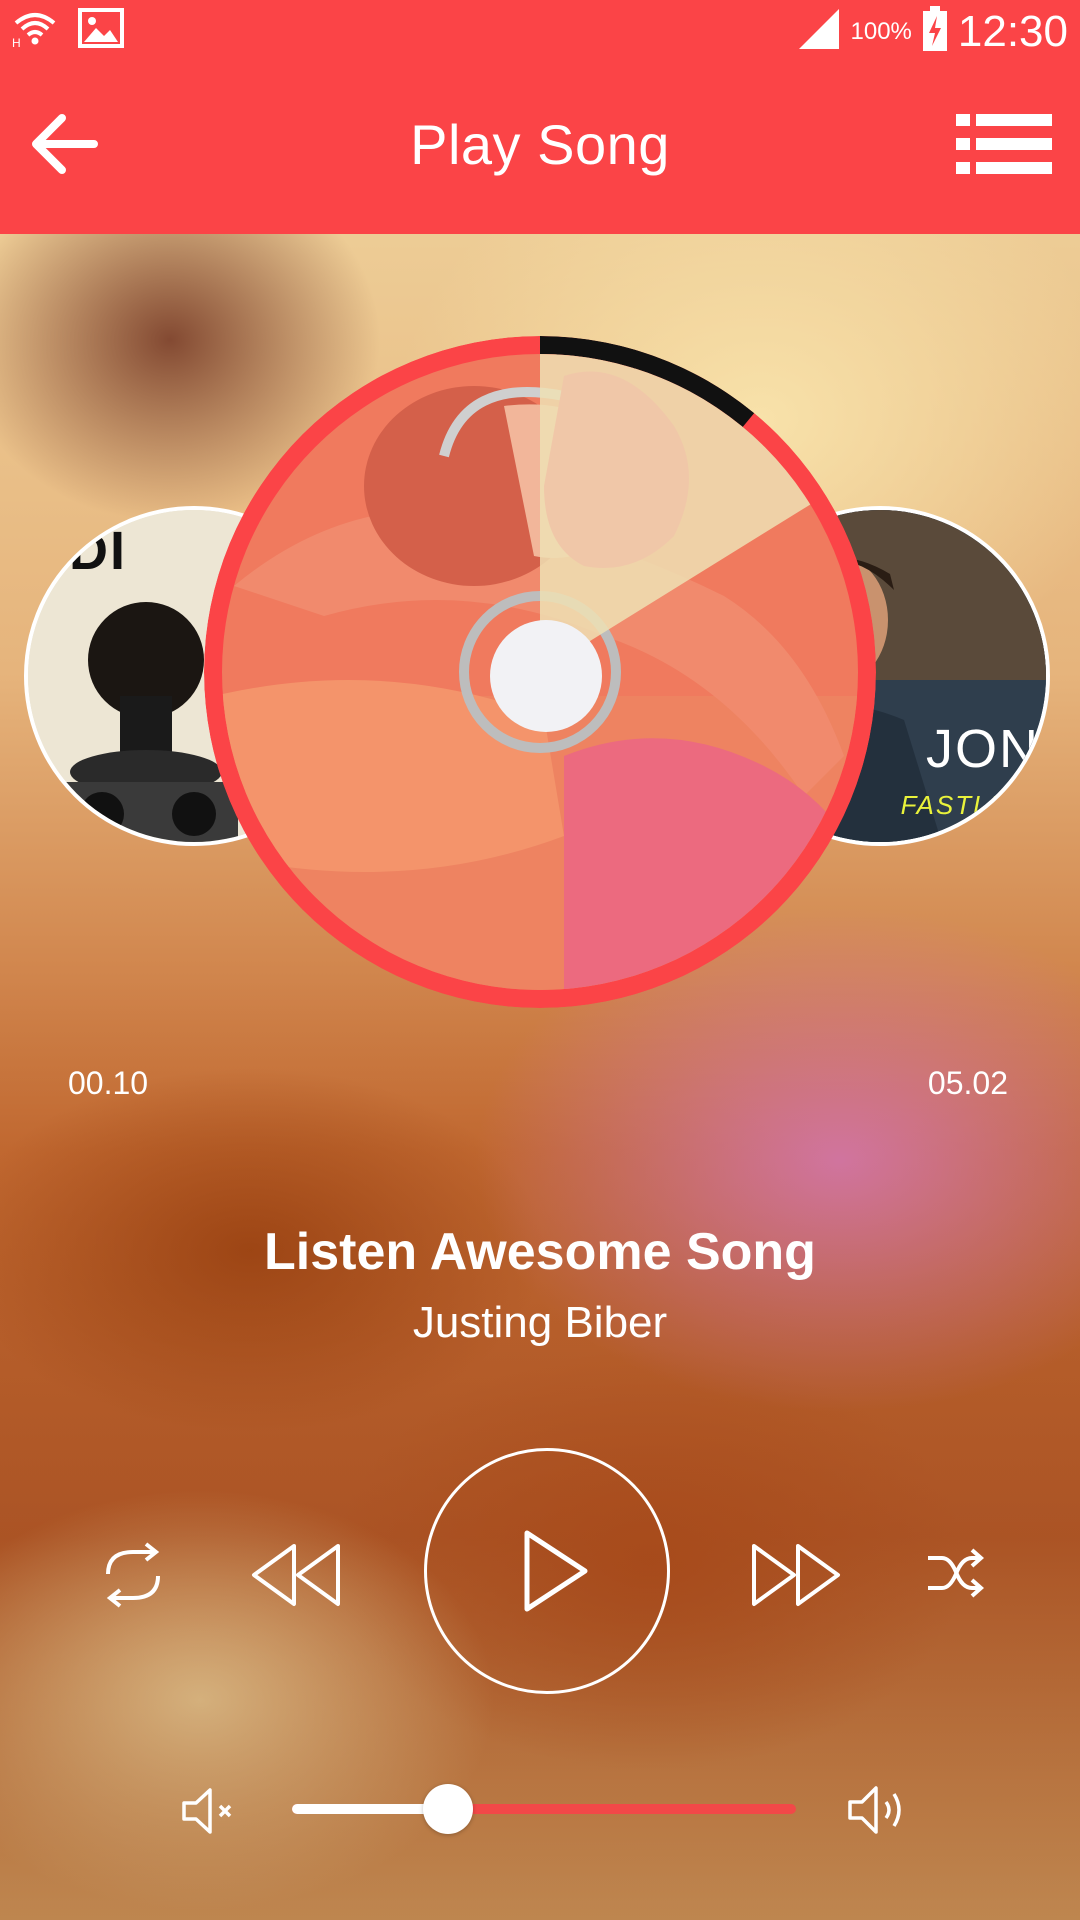 This screenshot has height=1920, width=1080. Describe the element at coordinates (540, 144) in the screenshot. I see `page-title: Play Song` at that location.